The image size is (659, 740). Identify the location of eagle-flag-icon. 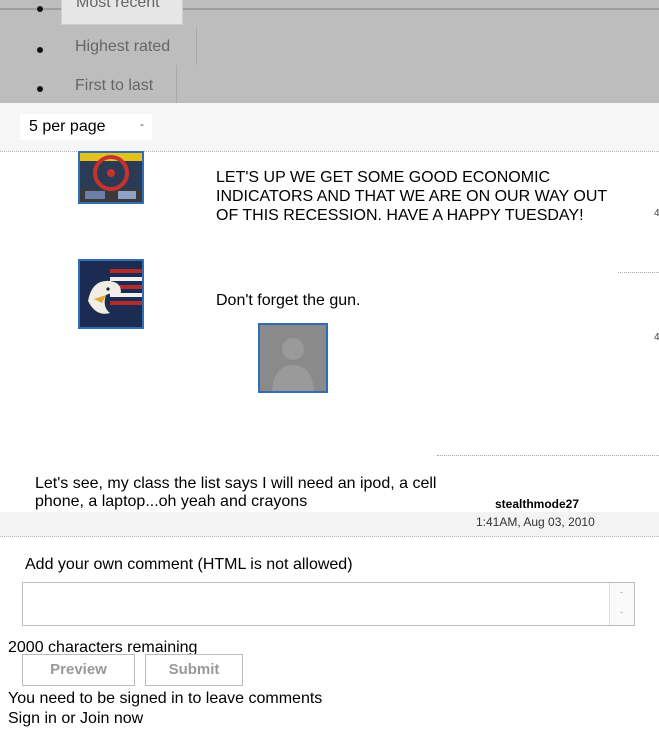
(111, 294).